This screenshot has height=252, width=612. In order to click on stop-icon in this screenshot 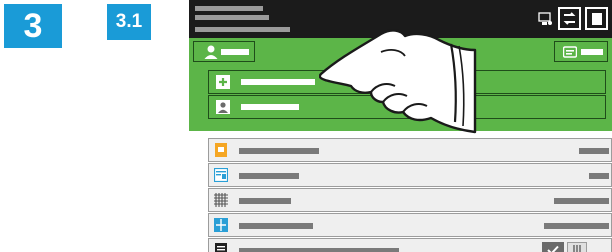, I will do `click(596, 18)`.